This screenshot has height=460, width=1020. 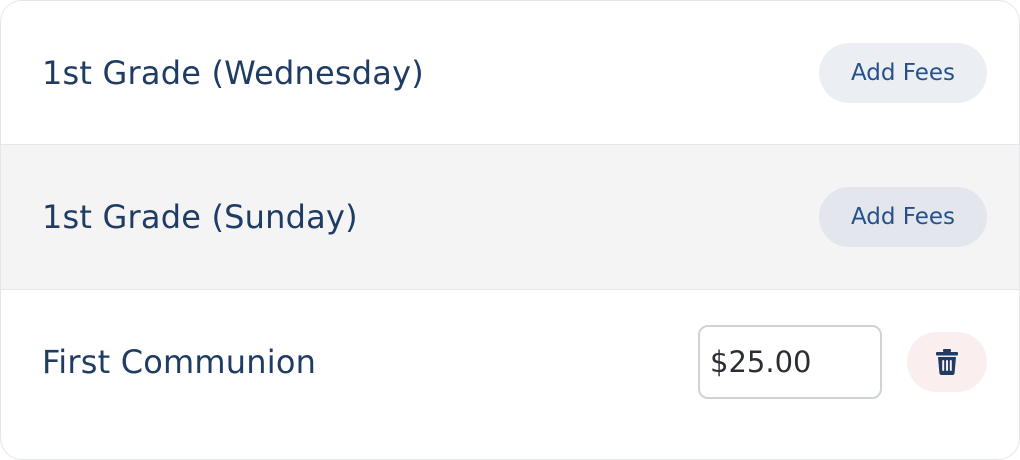 I want to click on fee-controls, so click(x=842, y=362).